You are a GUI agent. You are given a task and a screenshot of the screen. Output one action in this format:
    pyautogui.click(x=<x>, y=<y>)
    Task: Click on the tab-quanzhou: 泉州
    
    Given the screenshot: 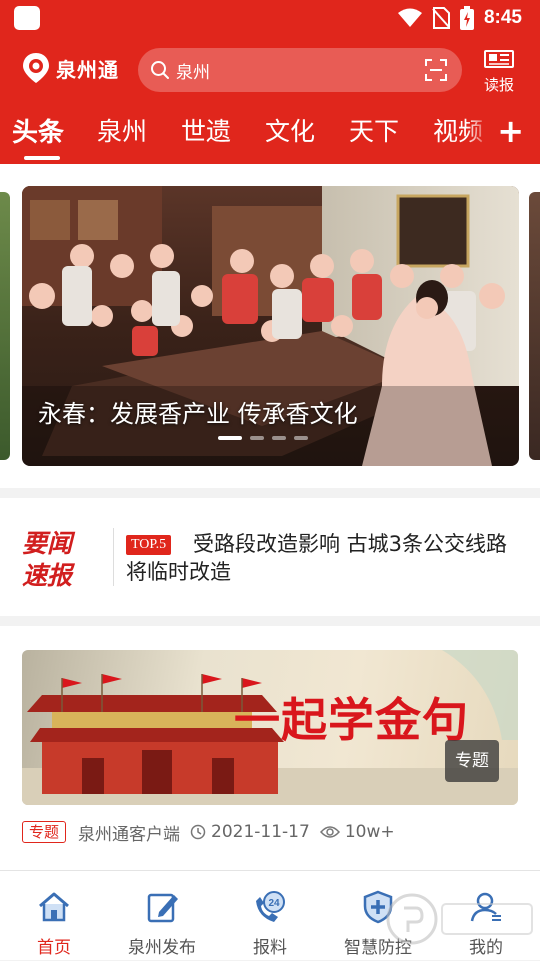 What is the action you would take?
    pyautogui.click(x=122, y=130)
    